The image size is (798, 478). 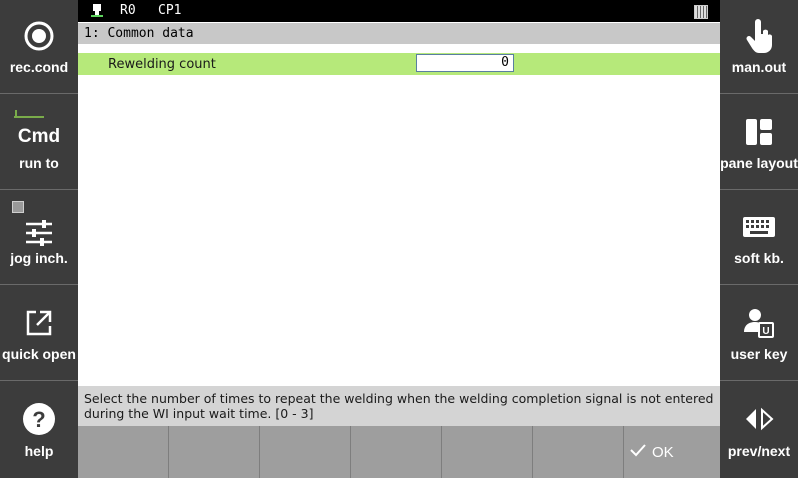 I want to click on prev-next-button: prev/next, so click(x=759, y=430).